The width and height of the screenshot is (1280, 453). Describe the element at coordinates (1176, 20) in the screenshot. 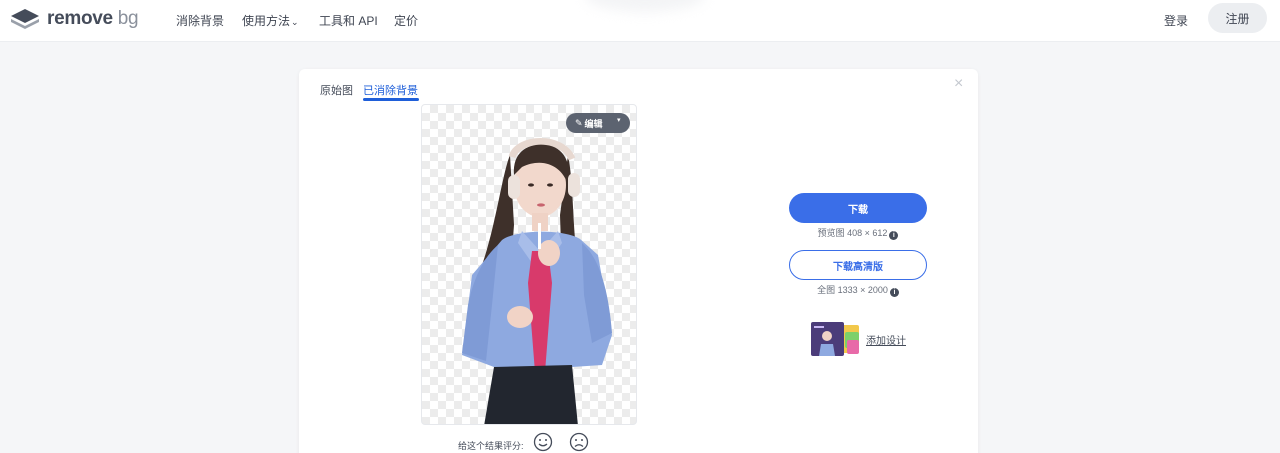

I see `login-link: 登录` at that location.